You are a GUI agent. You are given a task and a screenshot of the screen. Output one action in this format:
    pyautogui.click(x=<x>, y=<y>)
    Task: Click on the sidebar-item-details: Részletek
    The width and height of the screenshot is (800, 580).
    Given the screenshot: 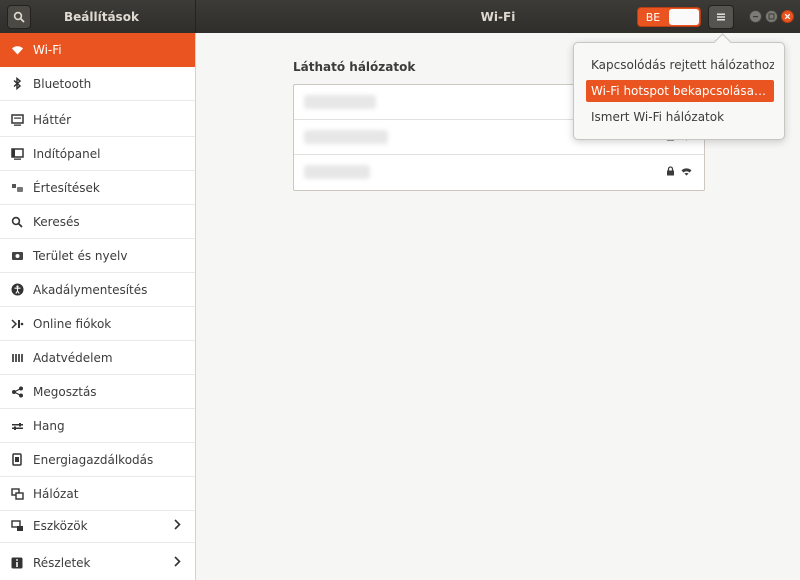 What is the action you would take?
    pyautogui.click(x=97, y=563)
    